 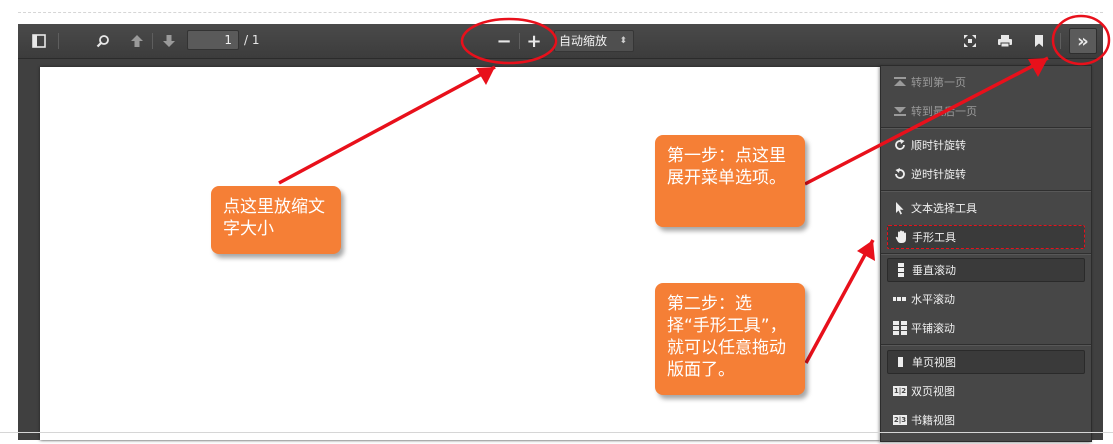 I want to click on toolbar: 1 / 1 − + 自动缩放 ⬍ », so click(x=560, y=41).